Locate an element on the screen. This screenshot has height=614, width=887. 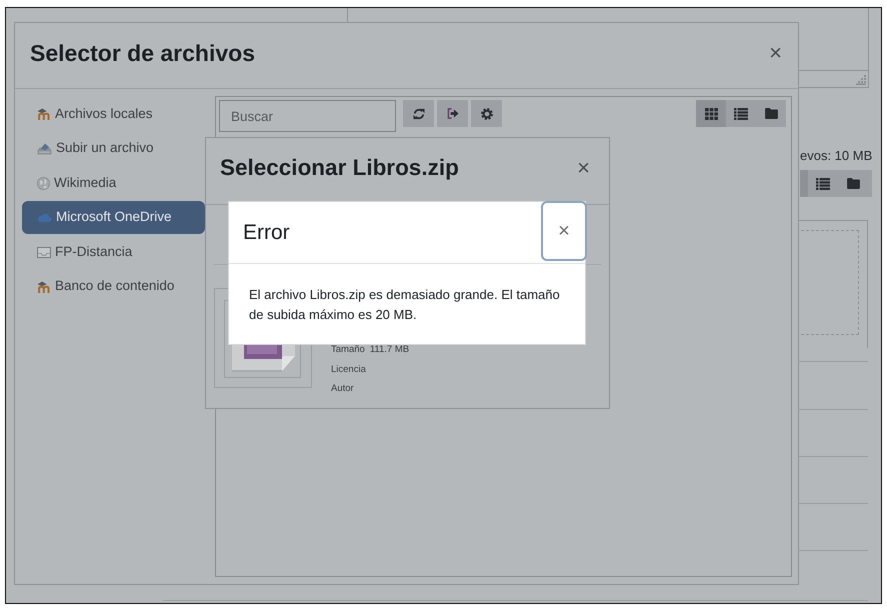
logout-button is located at coordinates (452, 113).